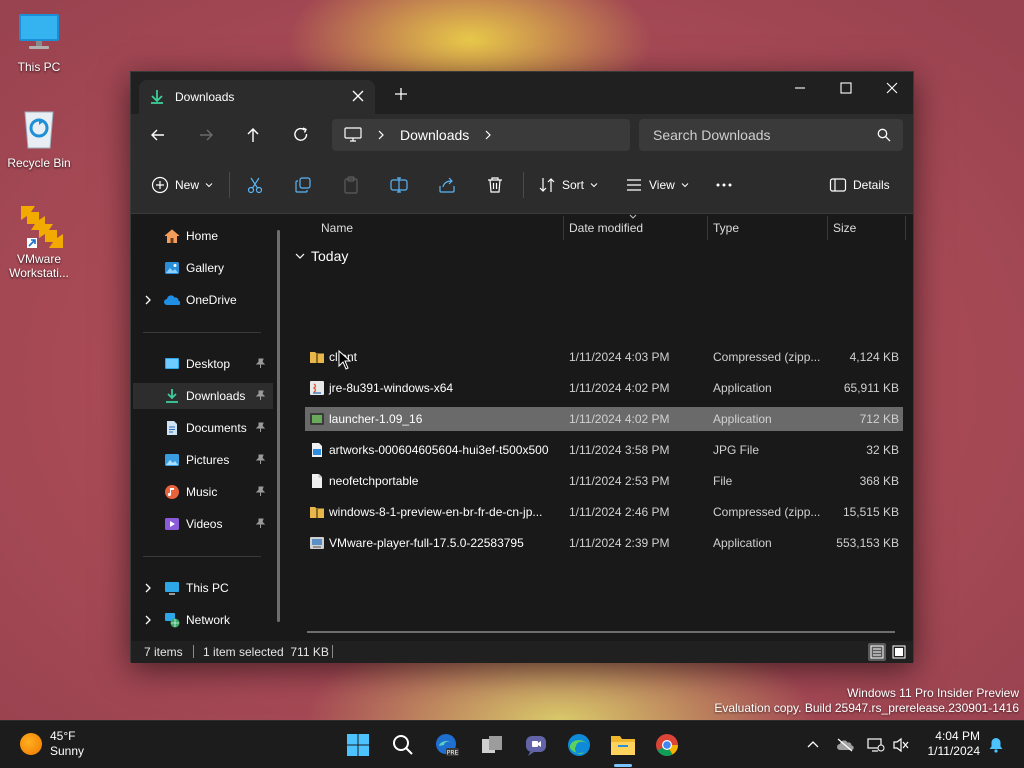 Image resolution: width=1024 pixels, height=768 pixels. What do you see at coordinates (253, 135) in the screenshot?
I see `up-icon` at bounding box center [253, 135].